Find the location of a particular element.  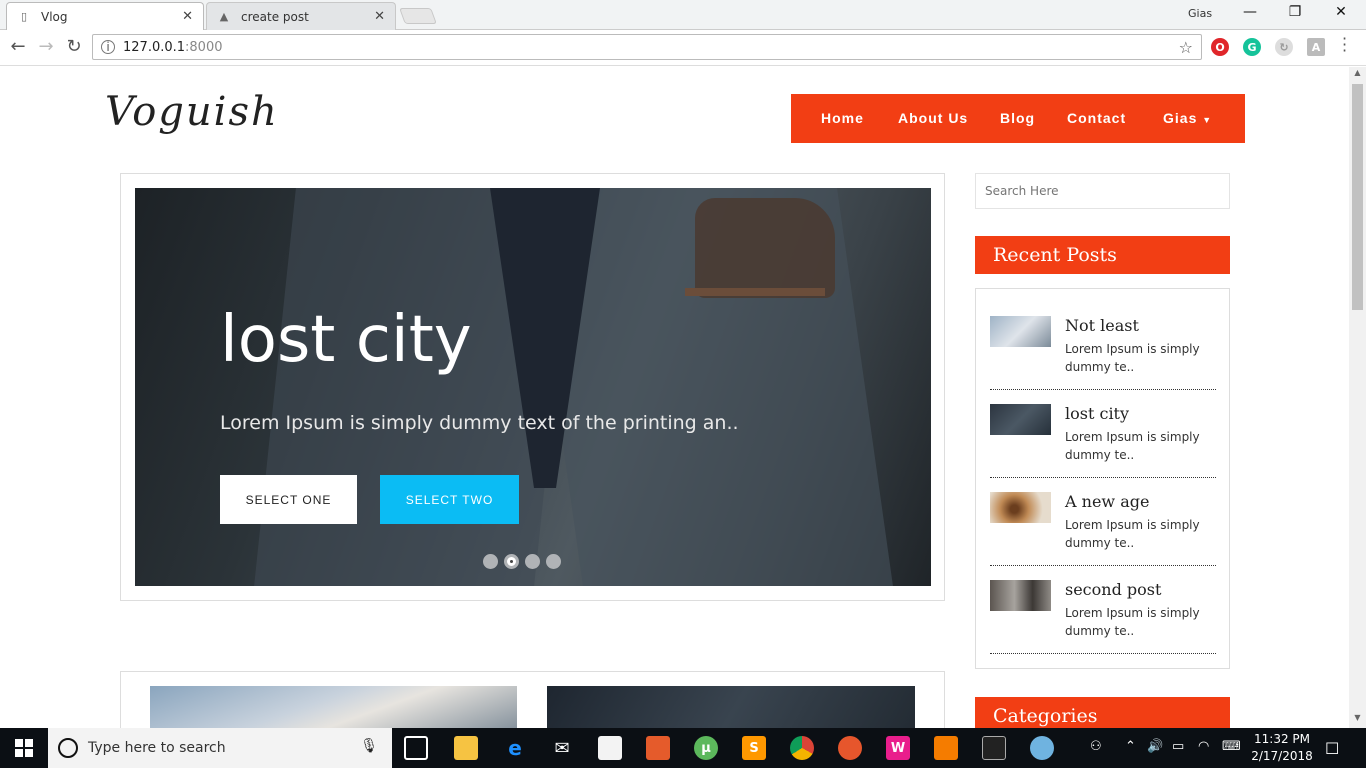

address-toolbar: ← → ↻ i 127.0.0.1 :8000 ☆ O G ↻ A · · · is located at coordinates (683, 48).